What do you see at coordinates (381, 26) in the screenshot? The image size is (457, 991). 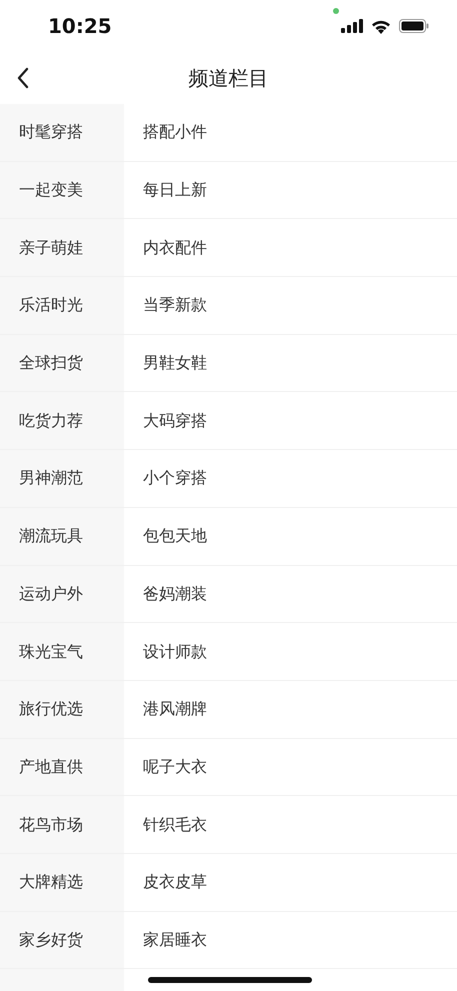 I see `wifi-icon` at bounding box center [381, 26].